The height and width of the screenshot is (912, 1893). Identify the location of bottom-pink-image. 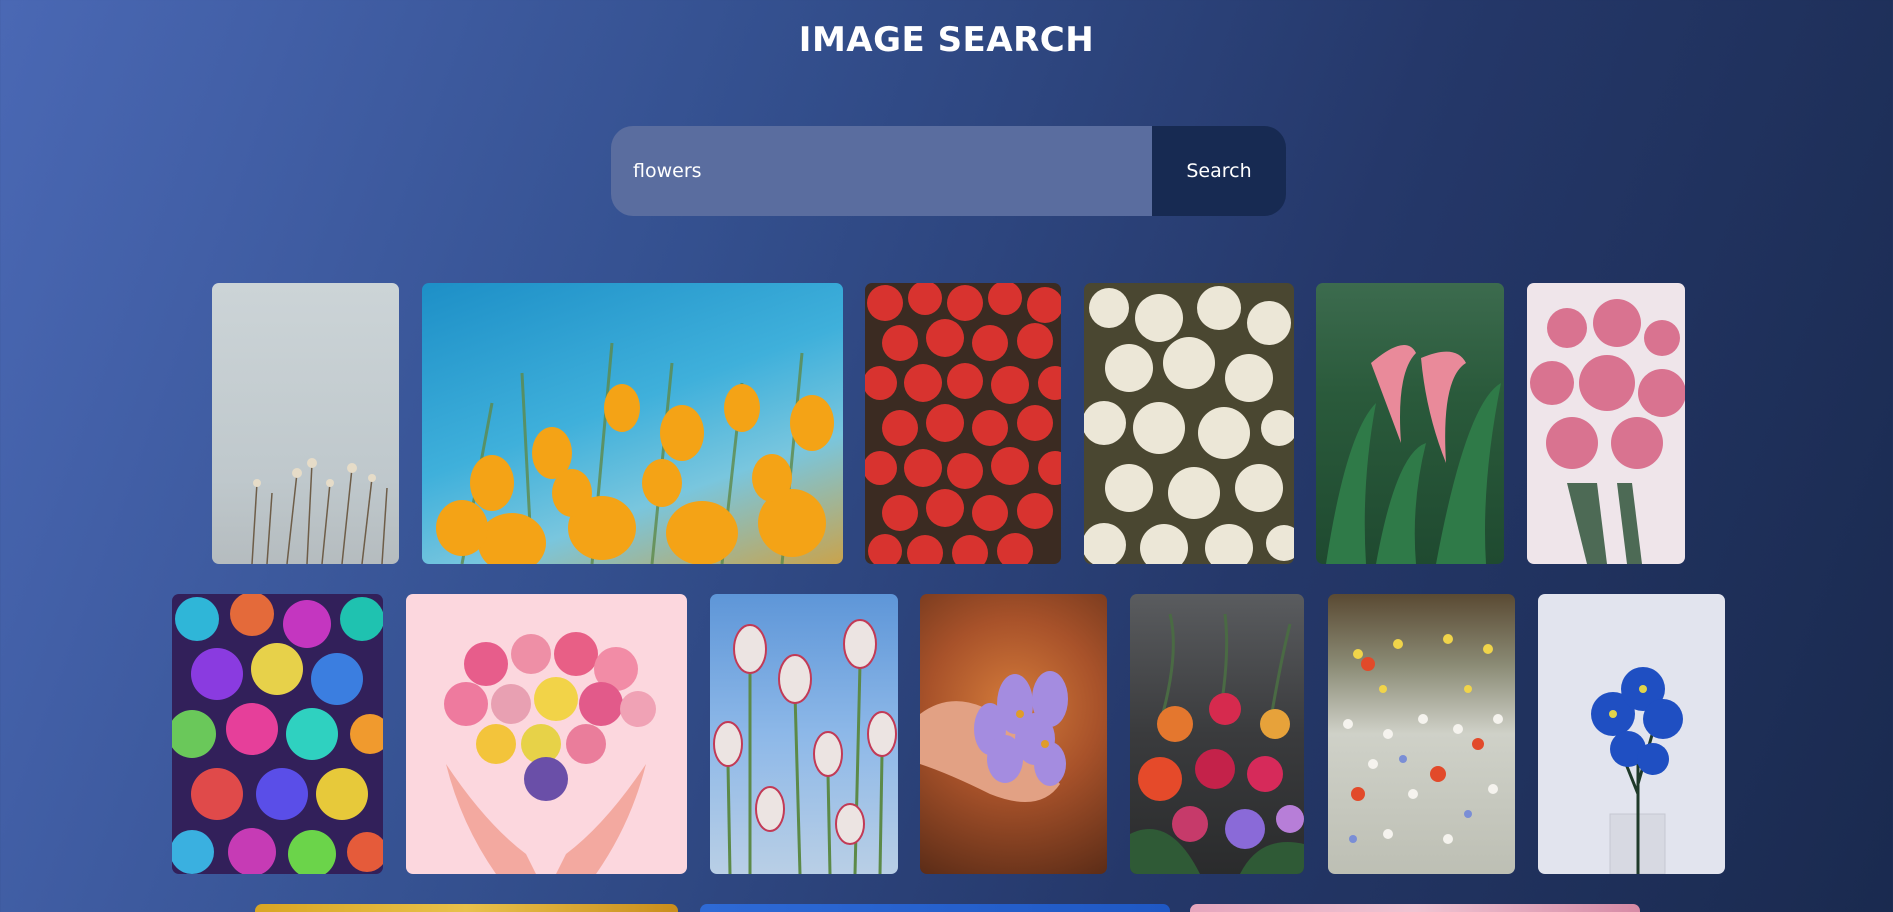
(1415, 908).